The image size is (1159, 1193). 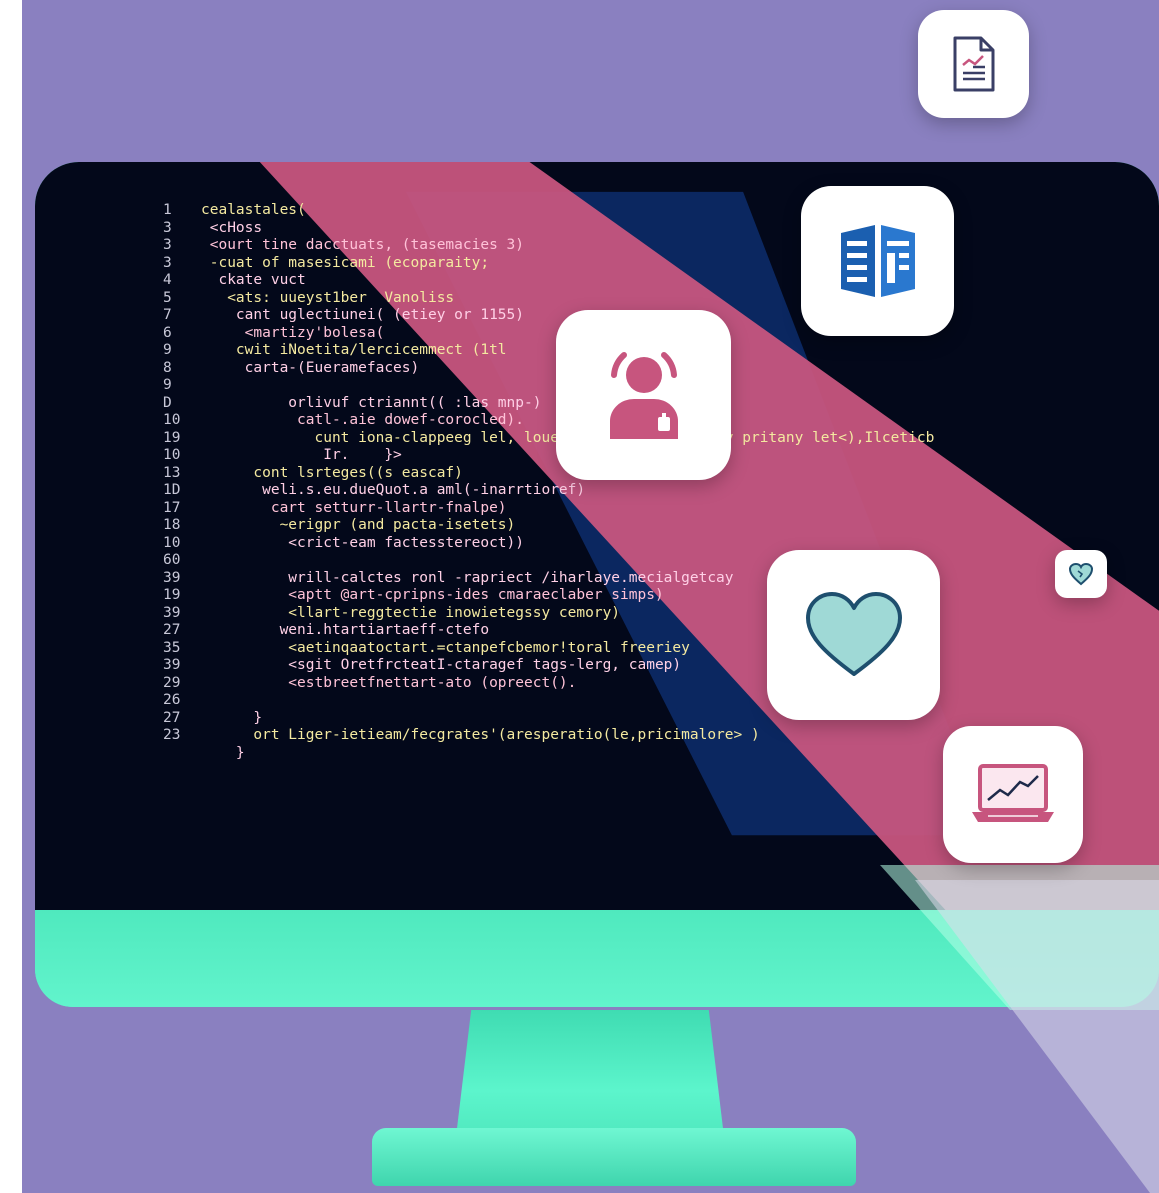 I want to click on code-line: D orlivuf ctriannt(( :las mnp-), so click(x=548, y=404).